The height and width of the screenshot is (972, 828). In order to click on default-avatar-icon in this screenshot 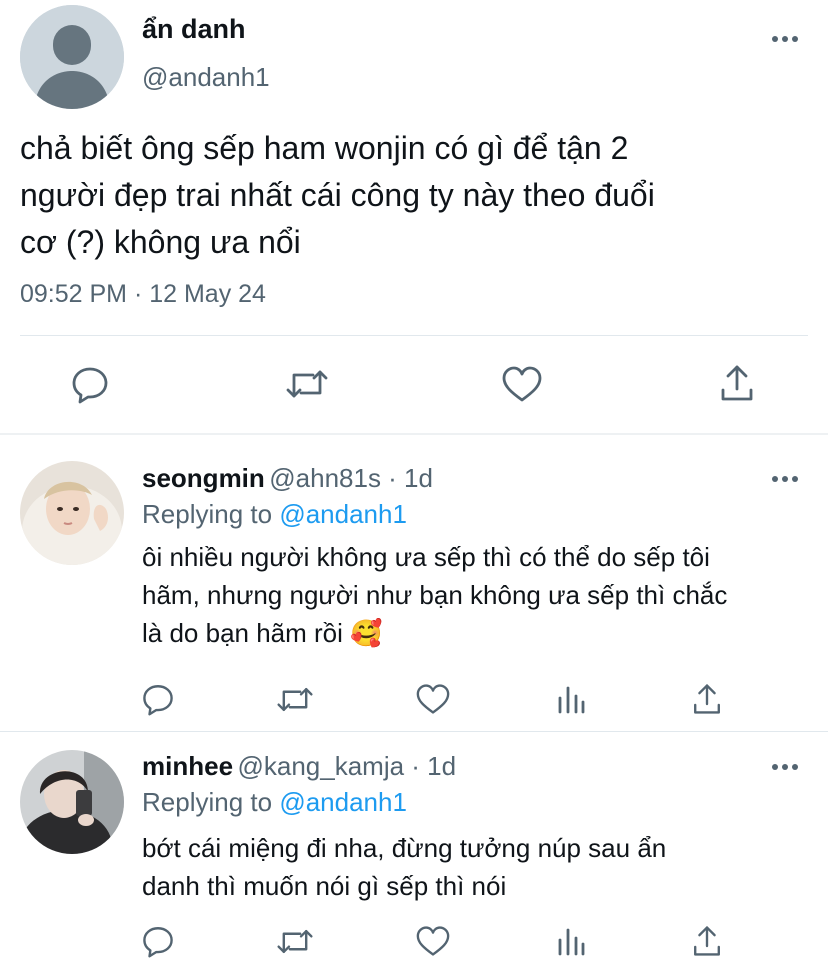, I will do `click(72, 57)`.